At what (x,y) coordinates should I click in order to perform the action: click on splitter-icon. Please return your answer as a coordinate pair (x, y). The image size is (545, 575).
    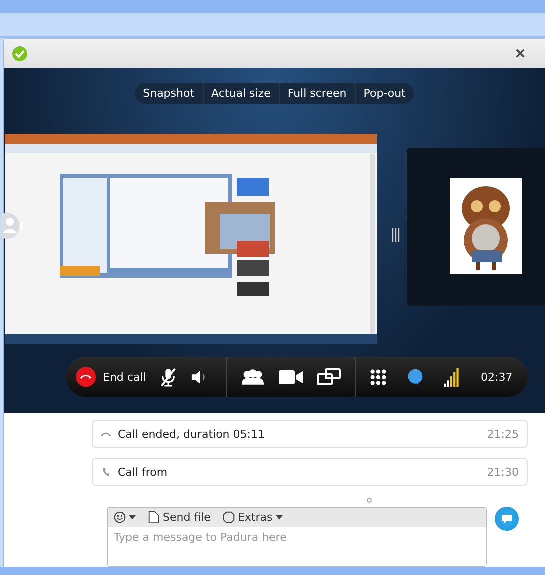
    Looking at the image, I should click on (396, 235).